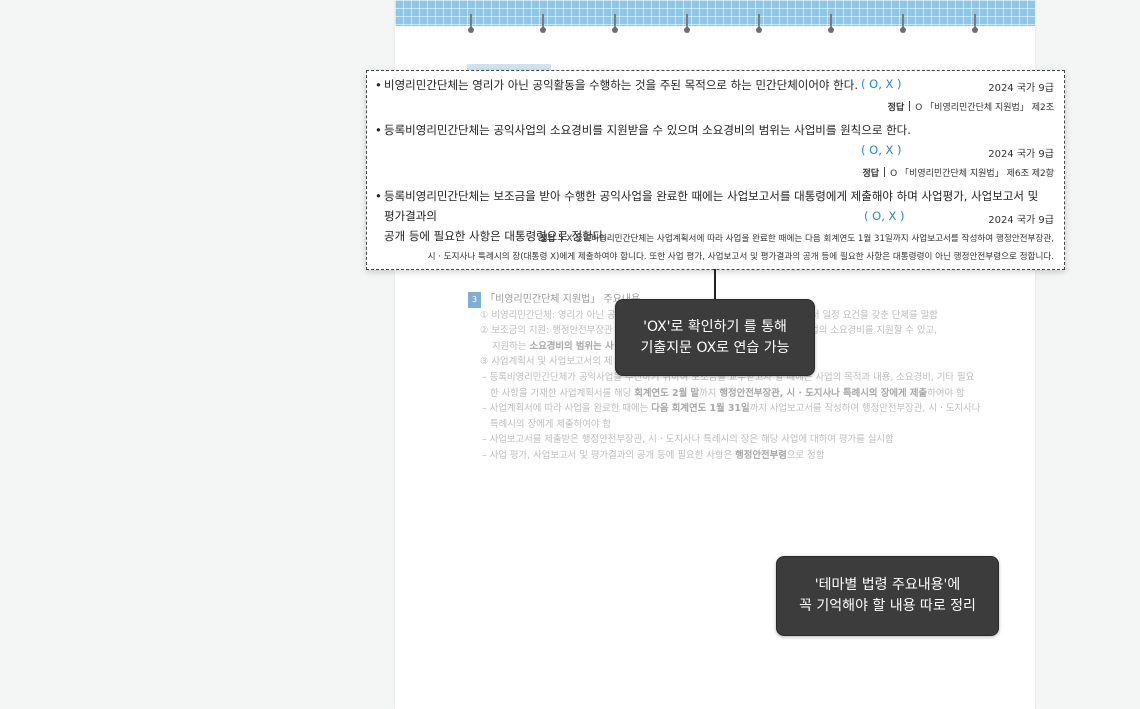 Image resolution: width=1140 pixels, height=709 pixels. I want to click on answer-line: 정답 O 「비영리민간단체 지원법」 제6조 제2항, so click(958, 172).